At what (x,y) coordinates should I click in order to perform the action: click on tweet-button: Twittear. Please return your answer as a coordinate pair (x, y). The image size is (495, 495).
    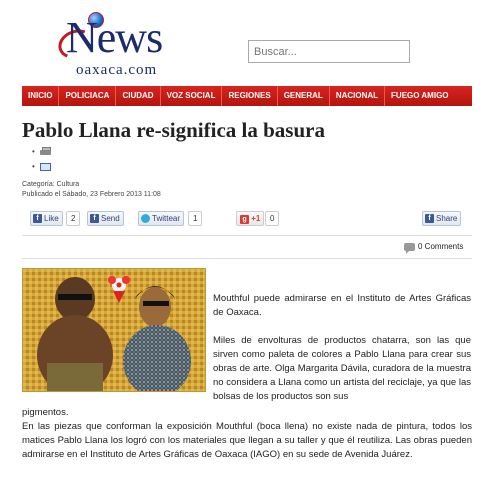
    Looking at the image, I should click on (161, 218).